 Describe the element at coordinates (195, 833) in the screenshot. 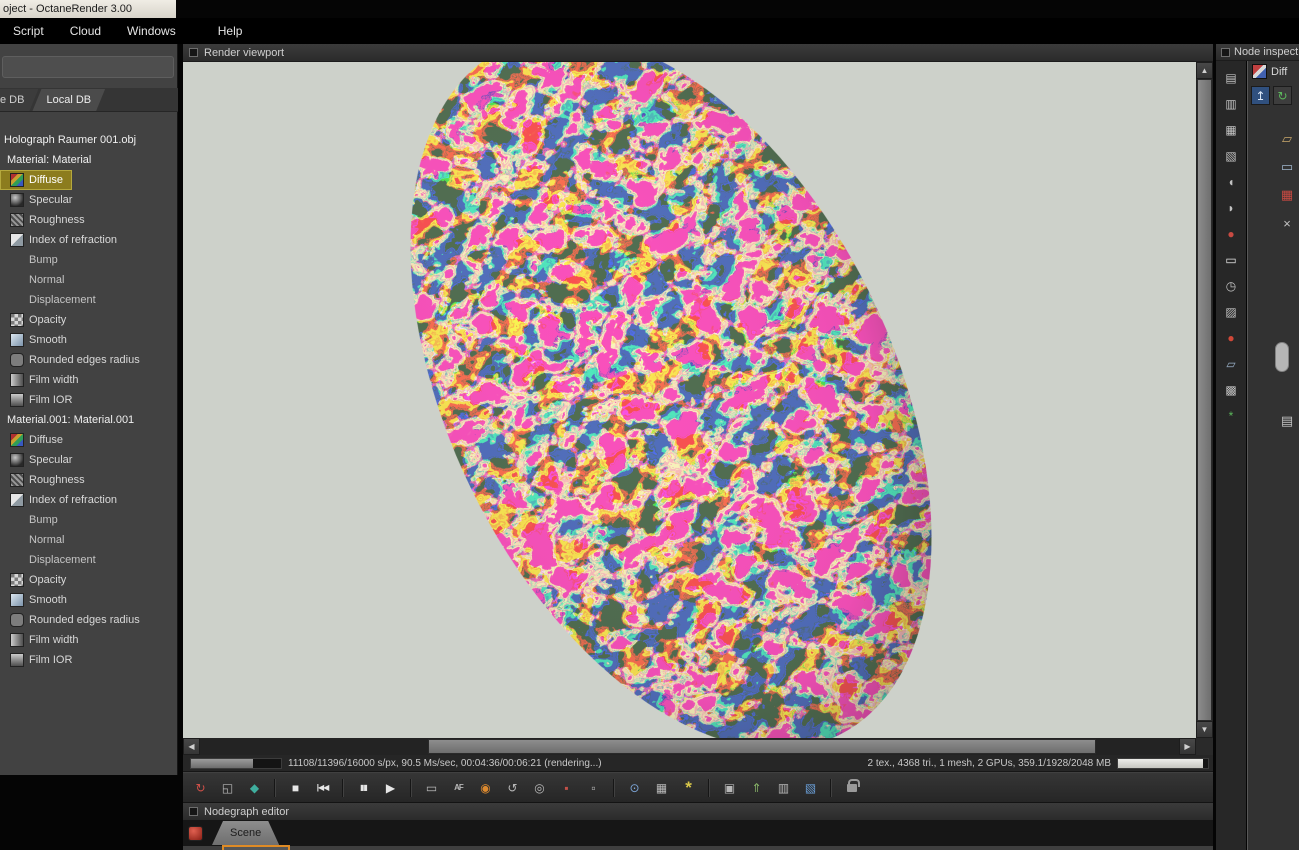

I see `scene-node-icon` at that location.